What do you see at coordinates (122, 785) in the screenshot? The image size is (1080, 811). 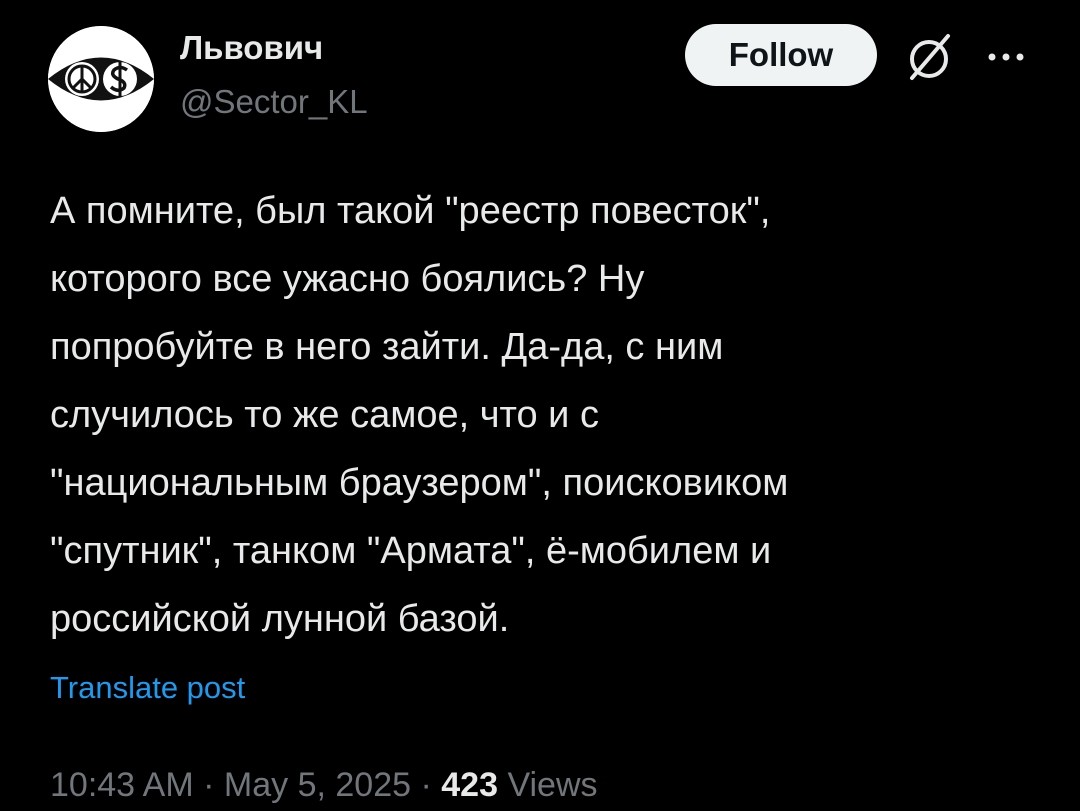 I see `tweet-time: 10:43 AM` at bounding box center [122, 785].